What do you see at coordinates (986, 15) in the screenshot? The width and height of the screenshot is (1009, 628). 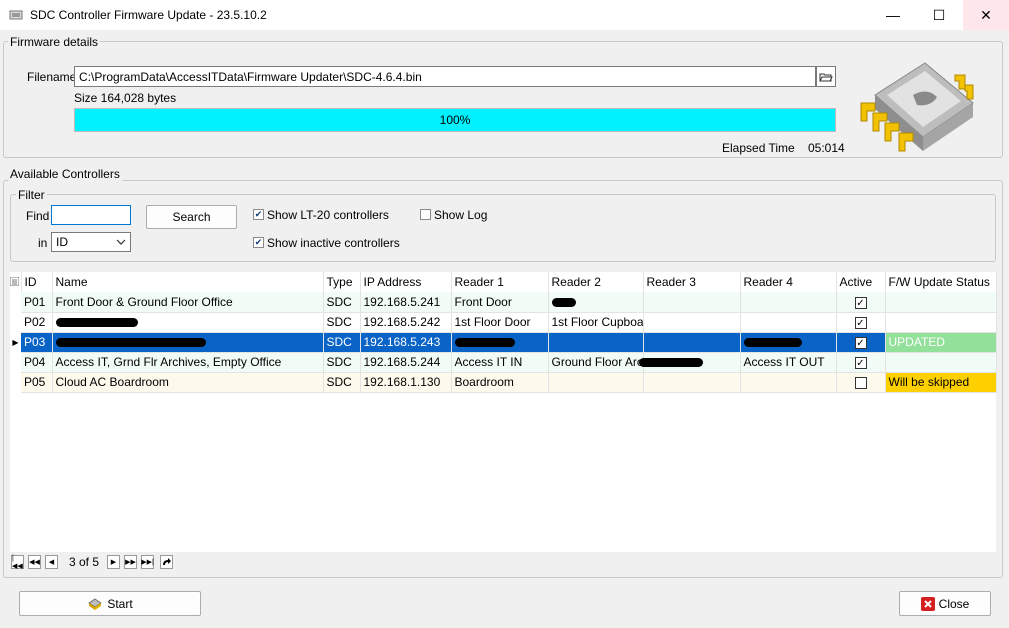 I see `close-window-button: ✕` at bounding box center [986, 15].